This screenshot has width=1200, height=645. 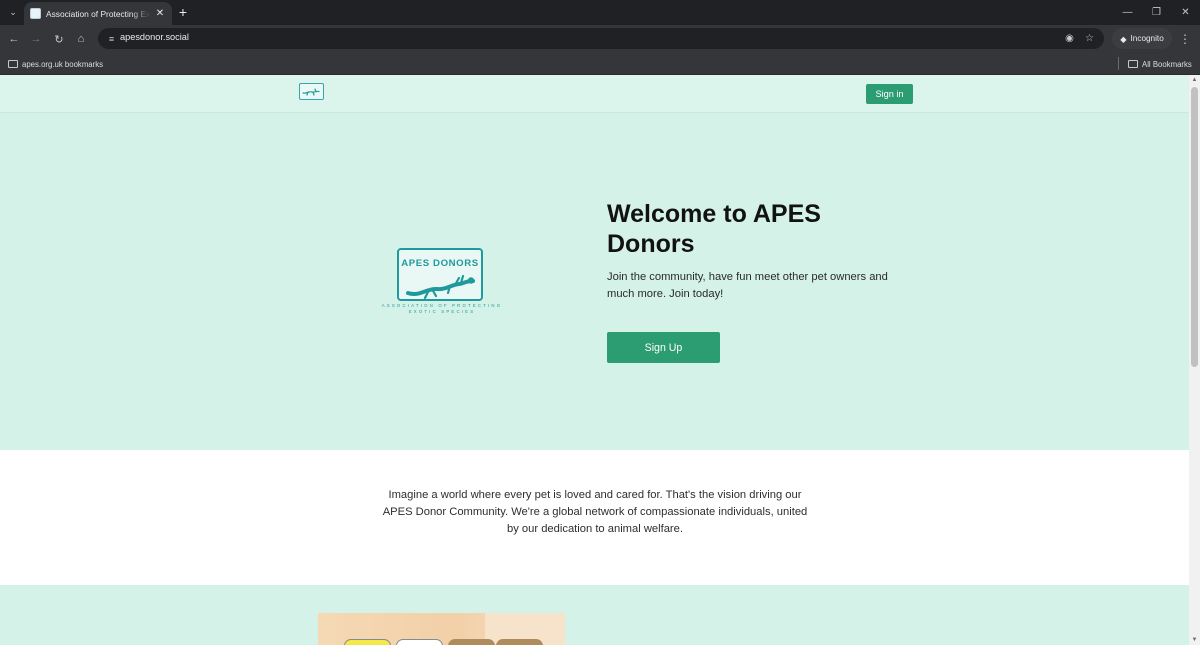 I want to click on tab-title: Association of Protecting Exotic Species, so click(x=98, y=13).